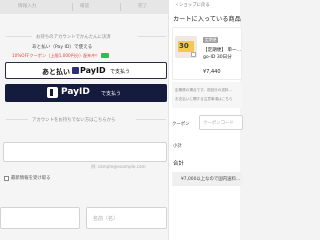 Image resolution: width=320 pixels, height=240 pixels. What do you see at coordinates (40, 218) in the screenshot?
I see `last-name-field` at bounding box center [40, 218].